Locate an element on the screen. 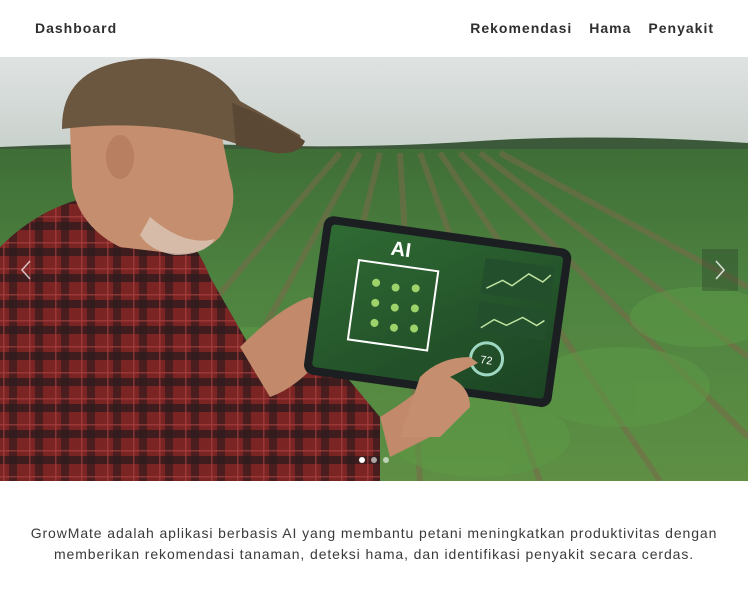 Image resolution: width=748 pixels, height=607 pixels. carousel-indicators is located at coordinates (374, 460).